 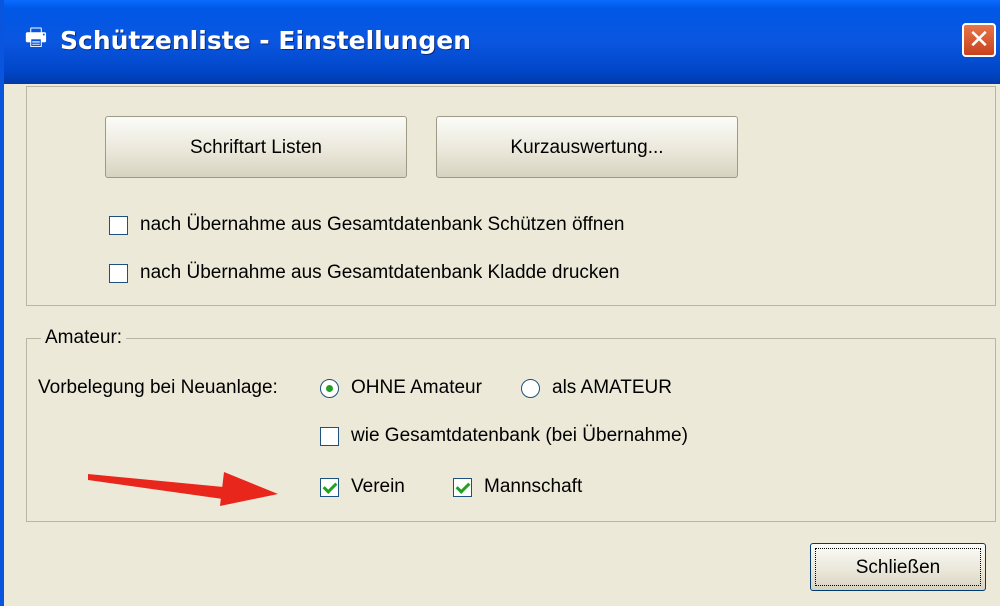 What do you see at coordinates (329, 436) in the screenshot?
I see `like-database-checkbox` at bounding box center [329, 436].